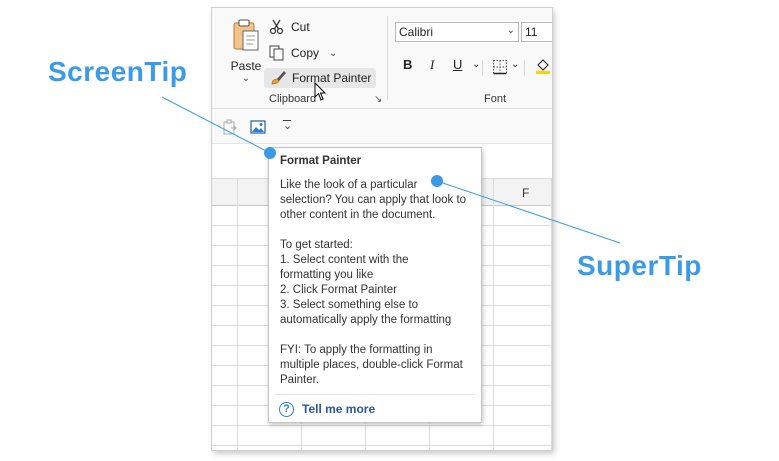 The image size is (779, 461). What do you see at coordinates (639, 265) in the screenshot?
I see `supertip-callout-label: SuperTip` at bounding box center [639, 265].